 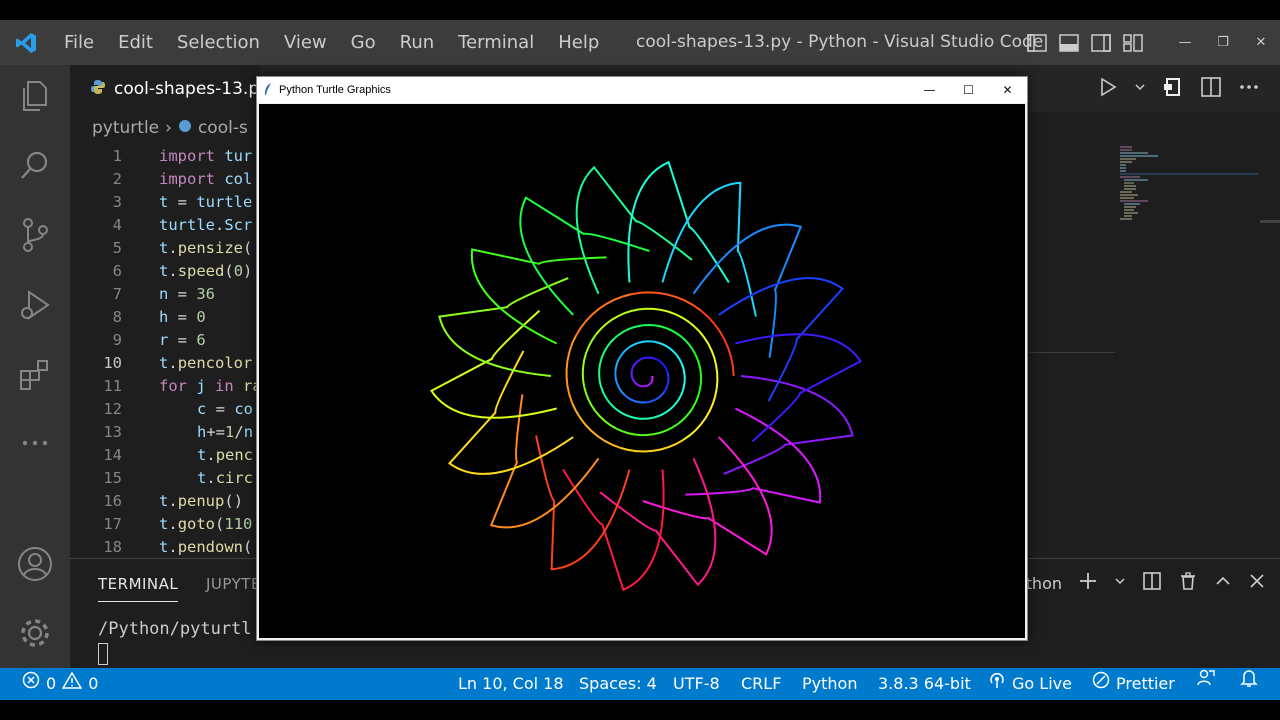 I want to click on split-terminal-icon, so click(x=1152, y=583).